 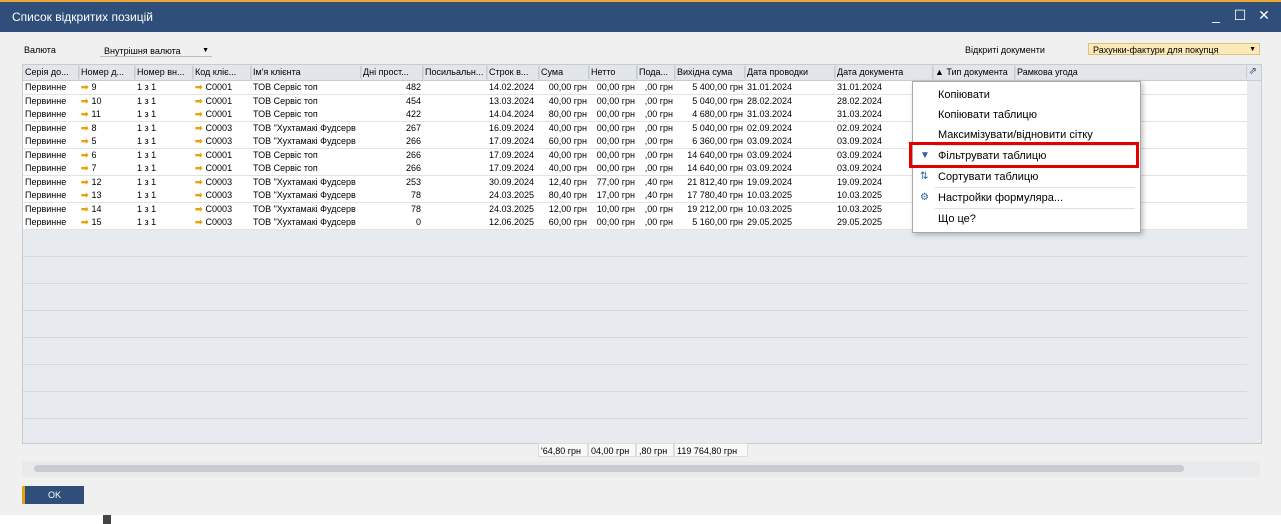 What do you see at coordinates (1240, 15) in the screenshot?
I see `maximize-icon: ☐` at bounding box center [1240, 15].